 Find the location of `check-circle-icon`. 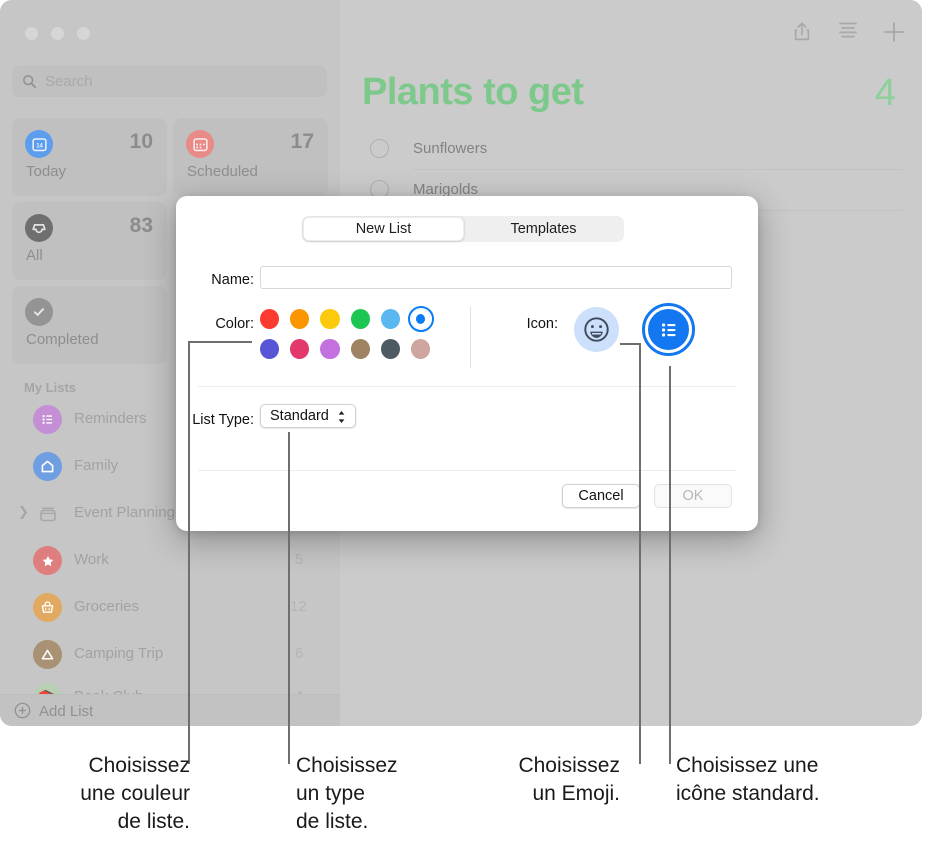

check-circle-icon is located at coordinates (39, 312).